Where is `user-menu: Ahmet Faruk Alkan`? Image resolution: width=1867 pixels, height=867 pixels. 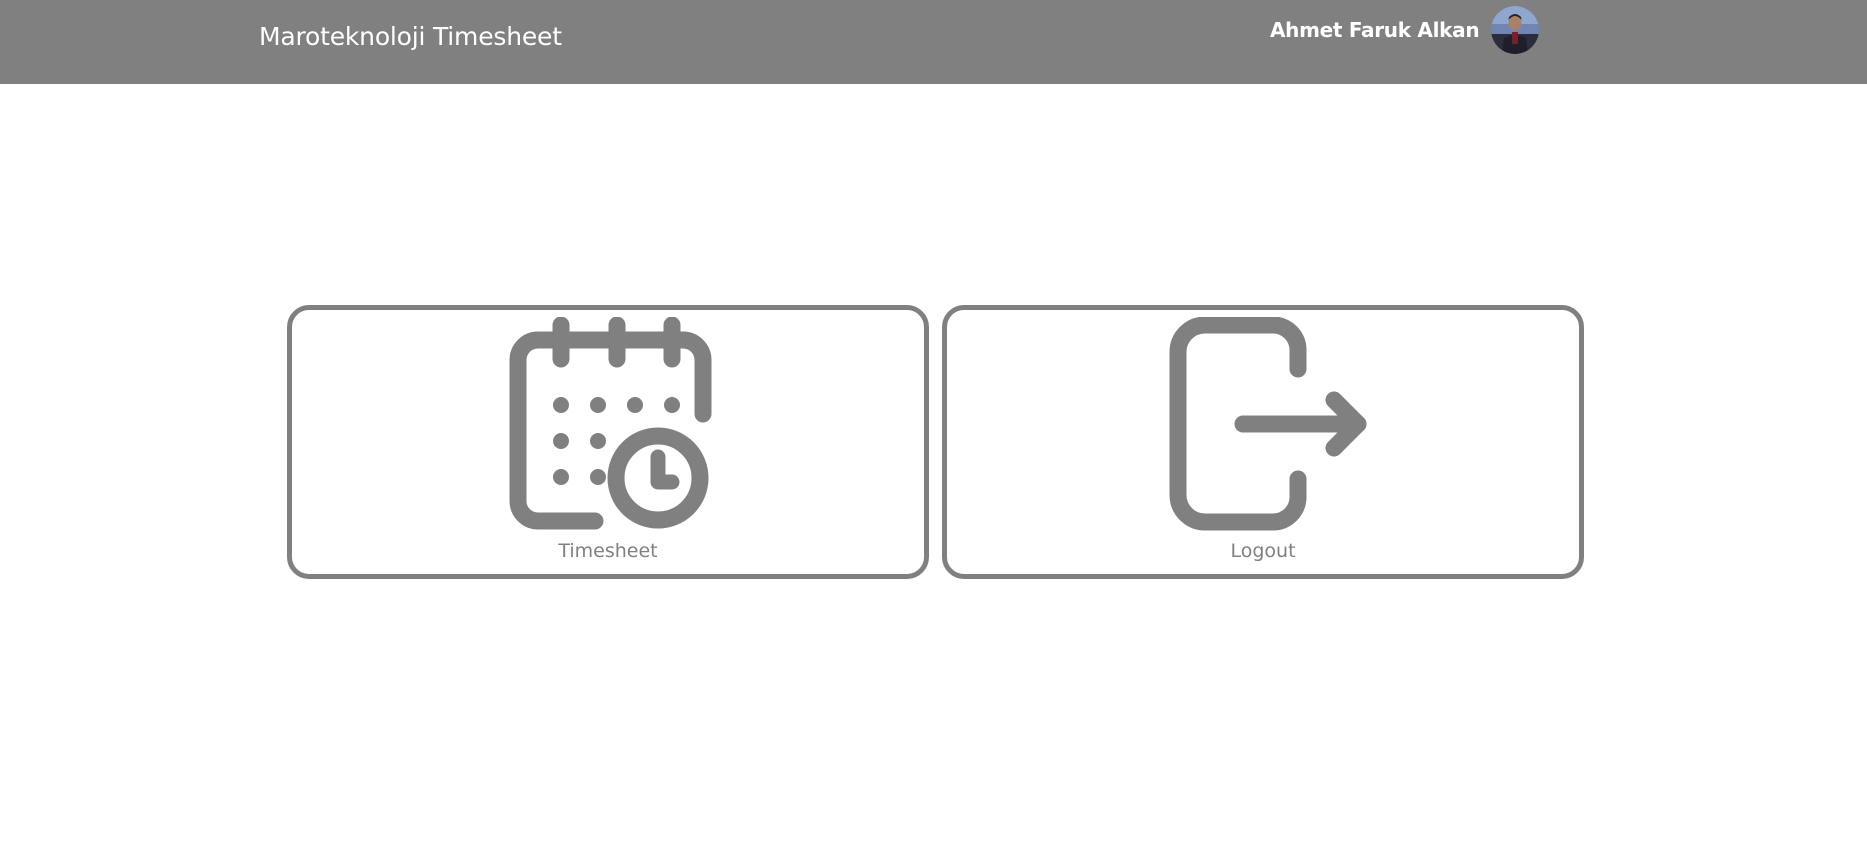 user-menu: Ahmet Faruk Alkan is located at coordinates (1405, 30).